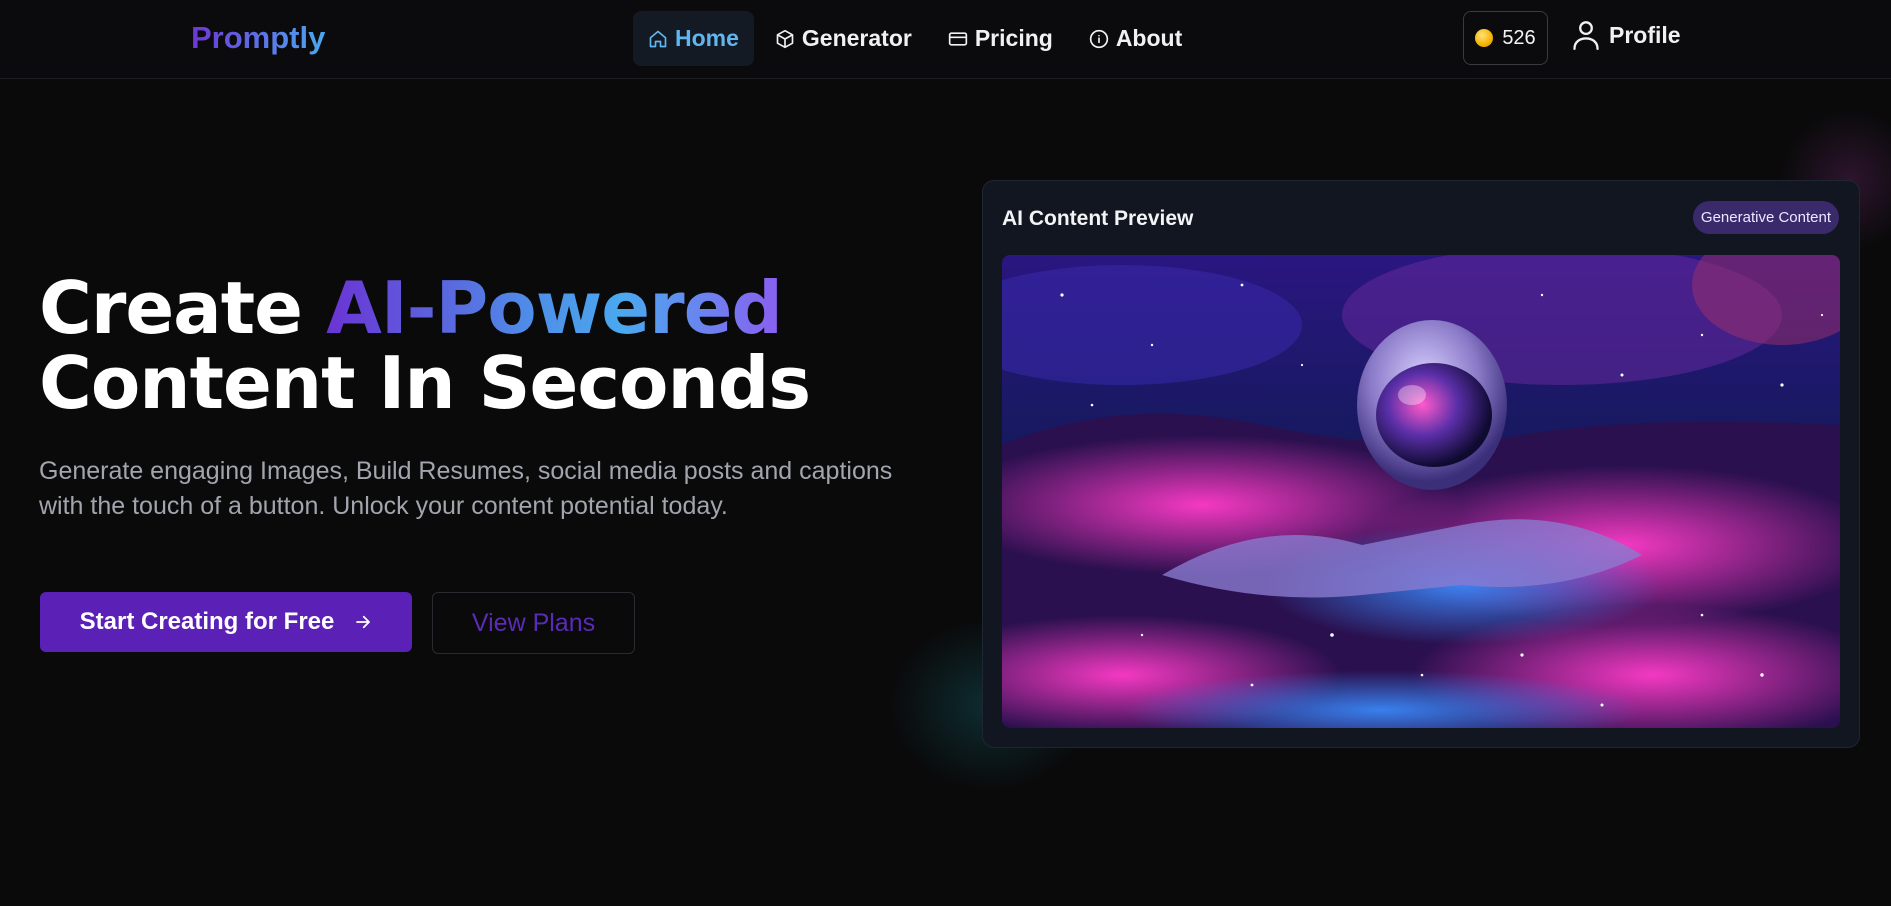 This screenshot has height=906, width=1891. I want to click on headline-highlight: AI-Powered, so click(554, 308).